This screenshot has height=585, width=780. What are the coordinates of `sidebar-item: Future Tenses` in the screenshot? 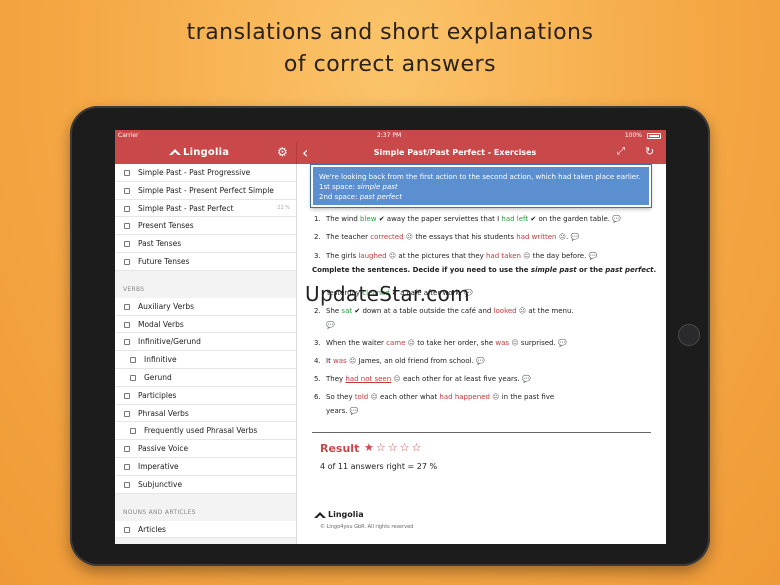 It's located at (205, 261).